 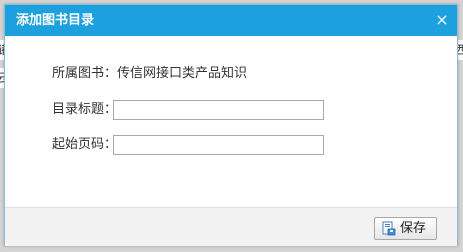 I want to click on catalog-title-label: 目录标题：, so click(x=85, y=109).